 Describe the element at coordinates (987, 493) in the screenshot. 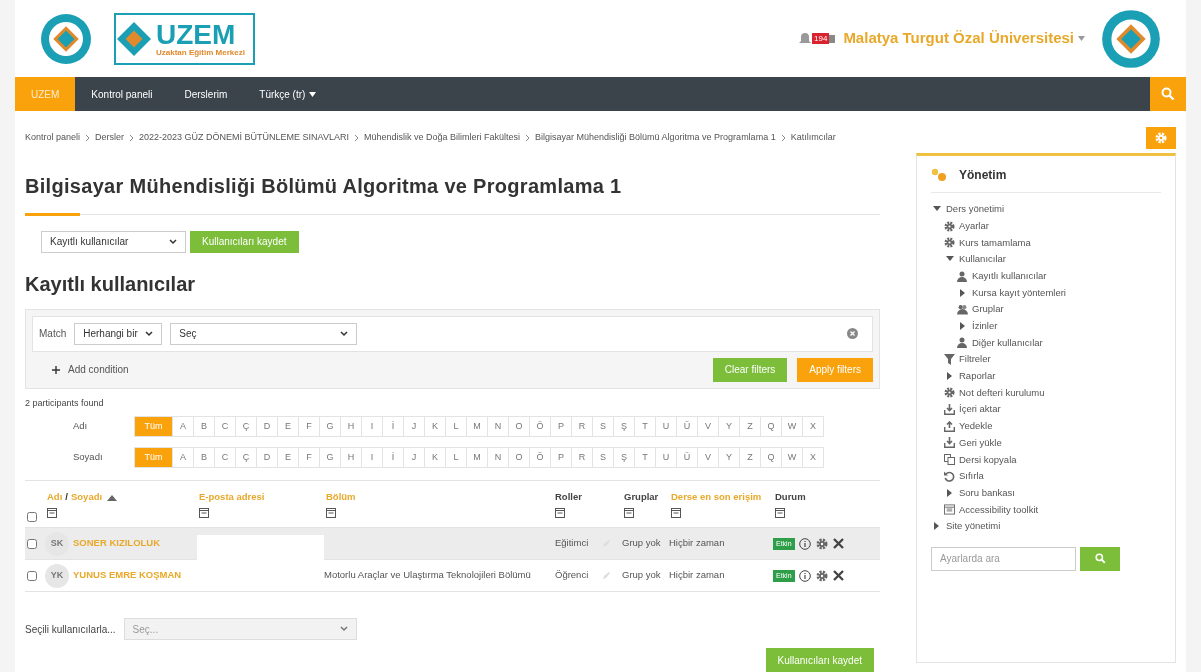

I see `tree-branch-label: Soru bankası` at that location.